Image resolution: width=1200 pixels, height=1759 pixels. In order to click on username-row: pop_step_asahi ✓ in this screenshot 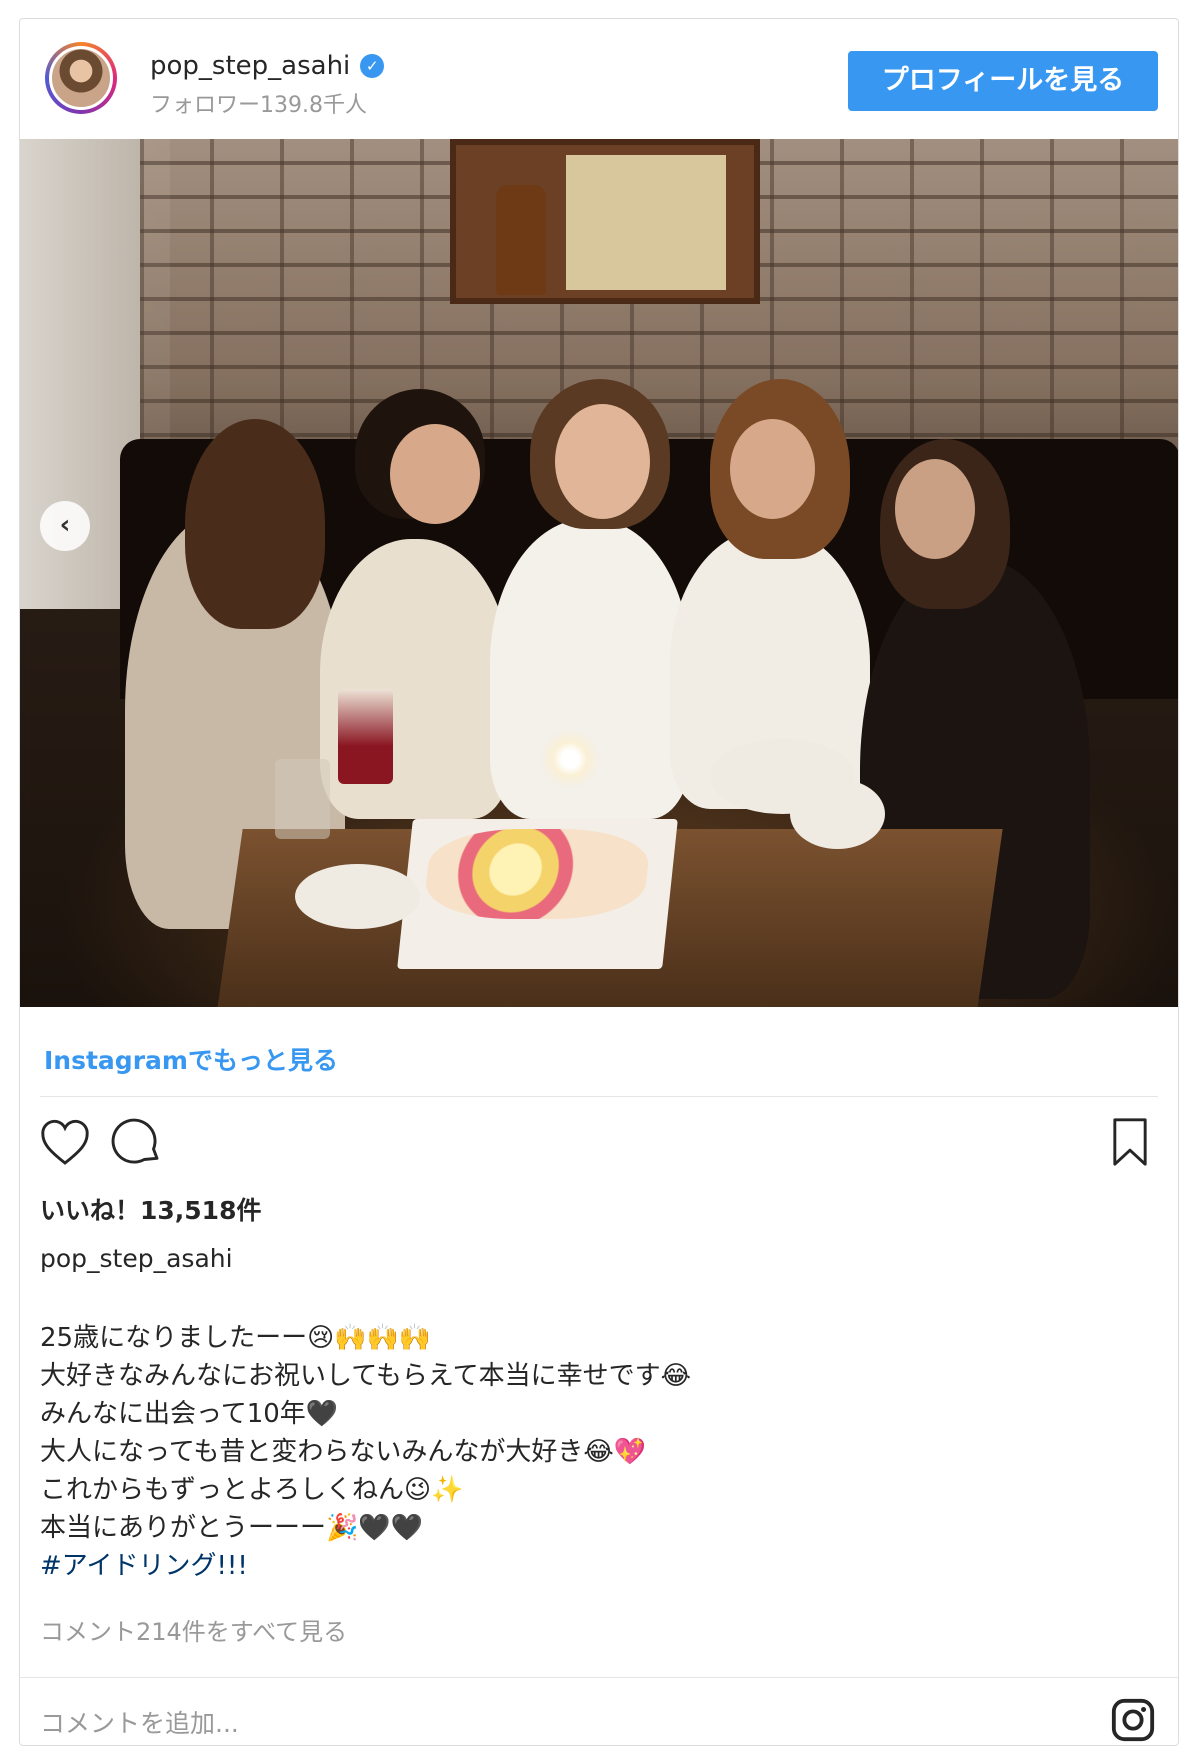, I will do `click(267, 66)`.